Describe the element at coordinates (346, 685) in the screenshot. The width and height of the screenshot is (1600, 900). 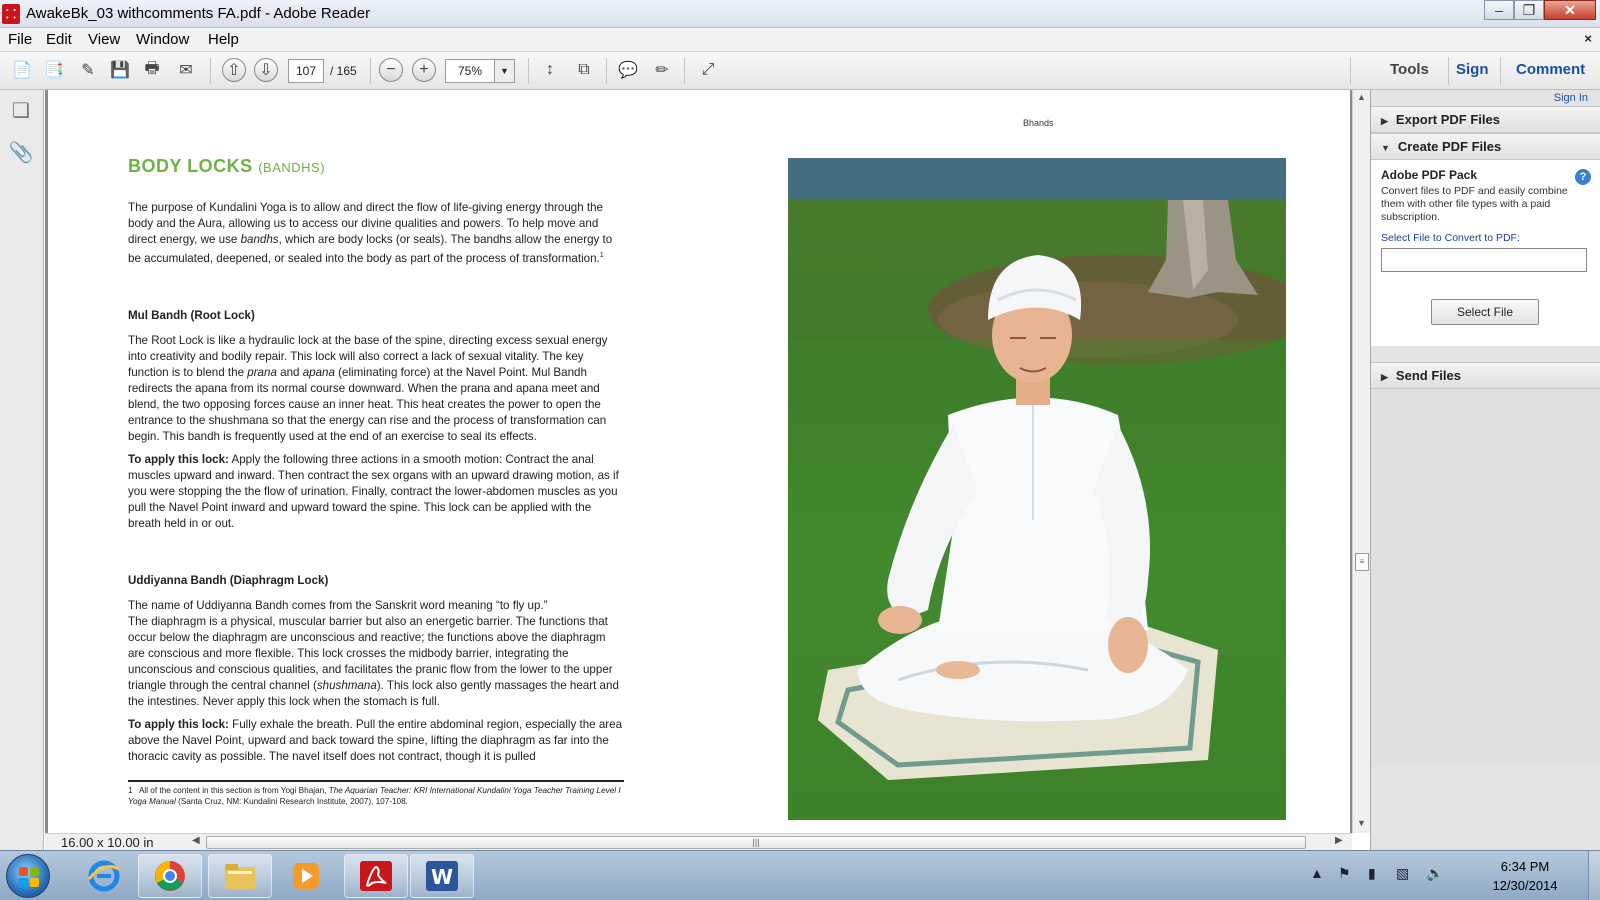
I see `udd-em-shushmana: shushmana` at that location.